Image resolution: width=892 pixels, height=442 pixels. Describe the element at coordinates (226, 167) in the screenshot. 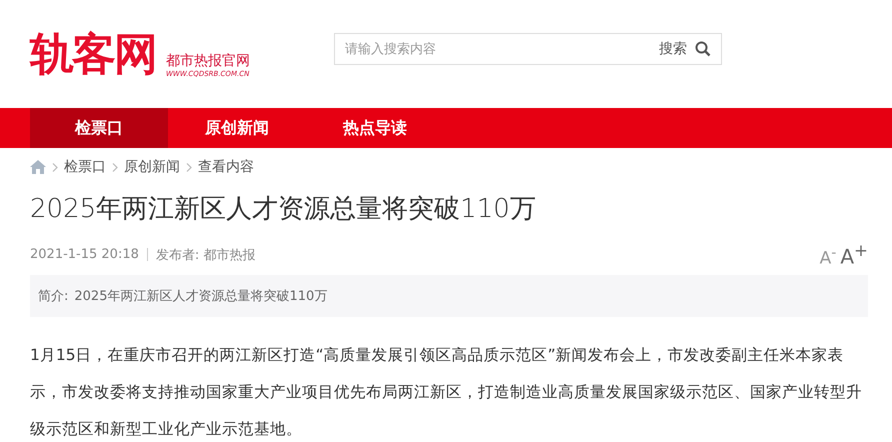

I see `breadcrumb-link: 查看内容` at that location.